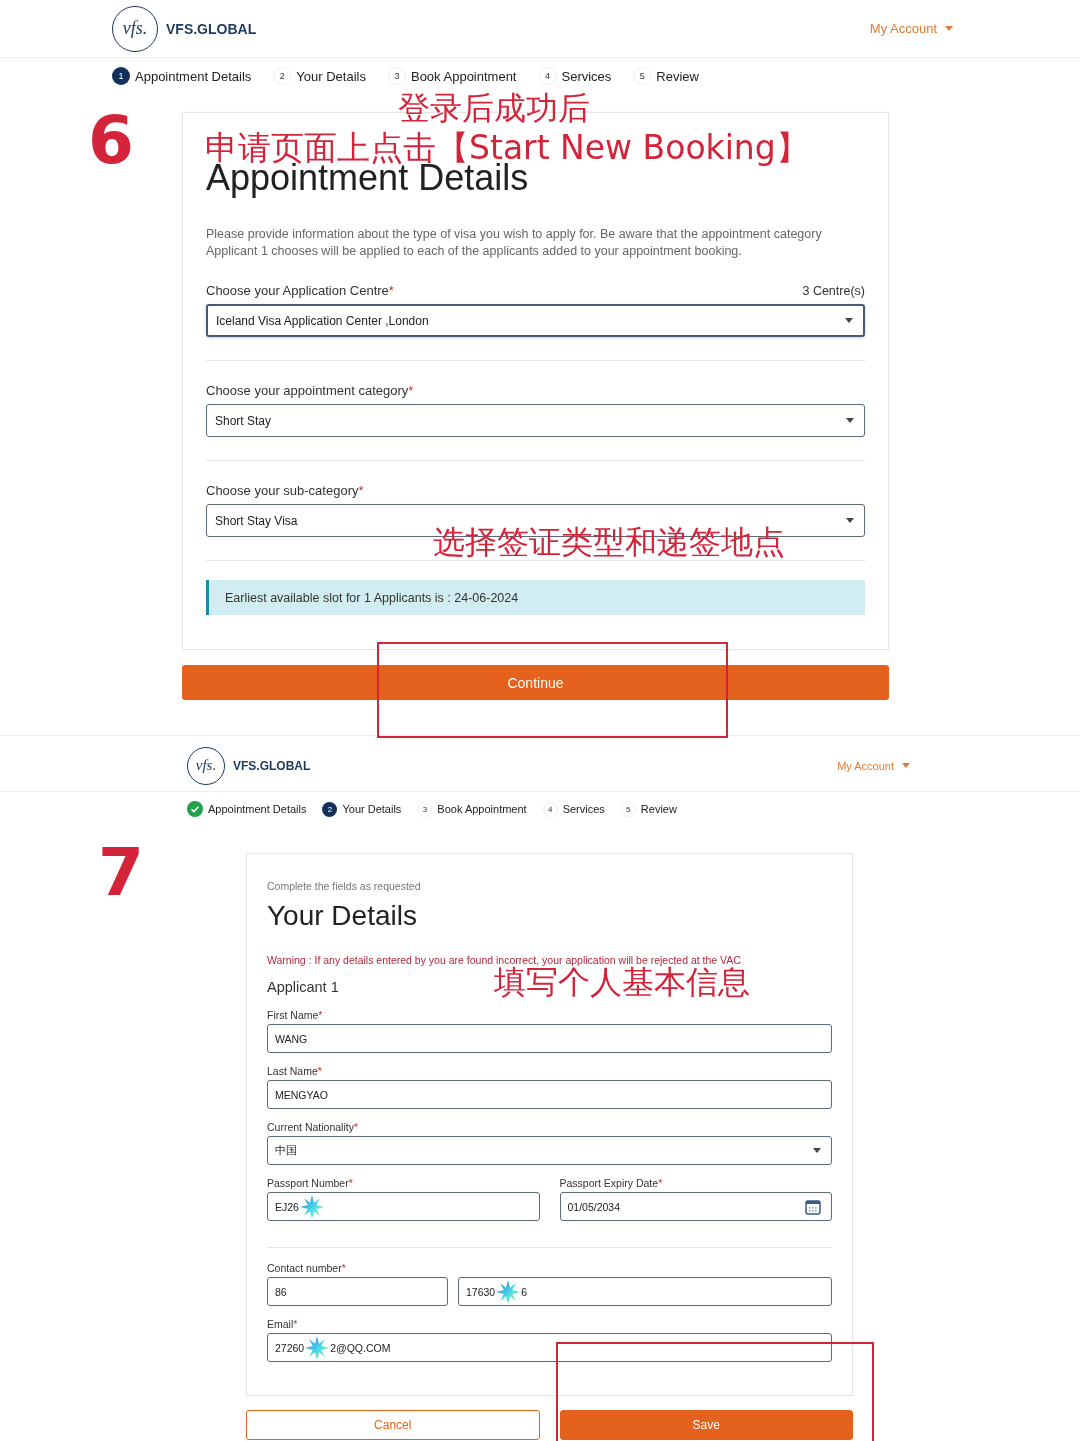 This screenshot has width=1080, height=1441. What do you see at coordinates (524, 1291) in the screenshot?
I see `field-value: 6` at bounding box center [524, 1291].